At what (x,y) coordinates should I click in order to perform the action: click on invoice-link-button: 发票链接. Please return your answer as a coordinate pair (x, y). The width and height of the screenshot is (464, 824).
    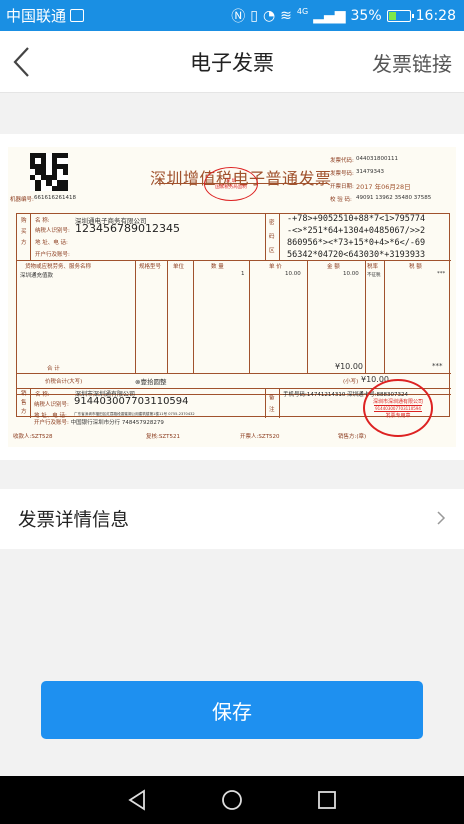
    Looking at the image, I should click on (412, 62).